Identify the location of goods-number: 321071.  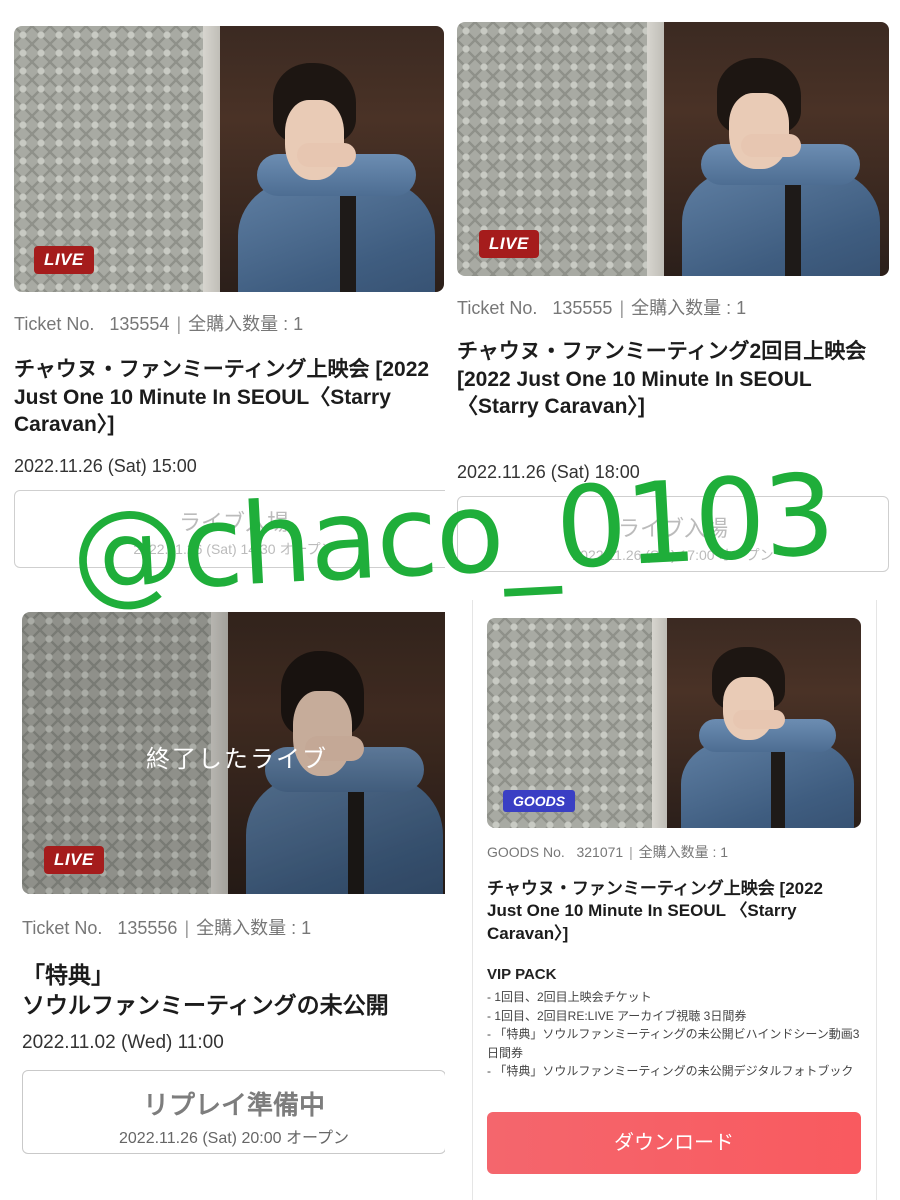
(600, 852).